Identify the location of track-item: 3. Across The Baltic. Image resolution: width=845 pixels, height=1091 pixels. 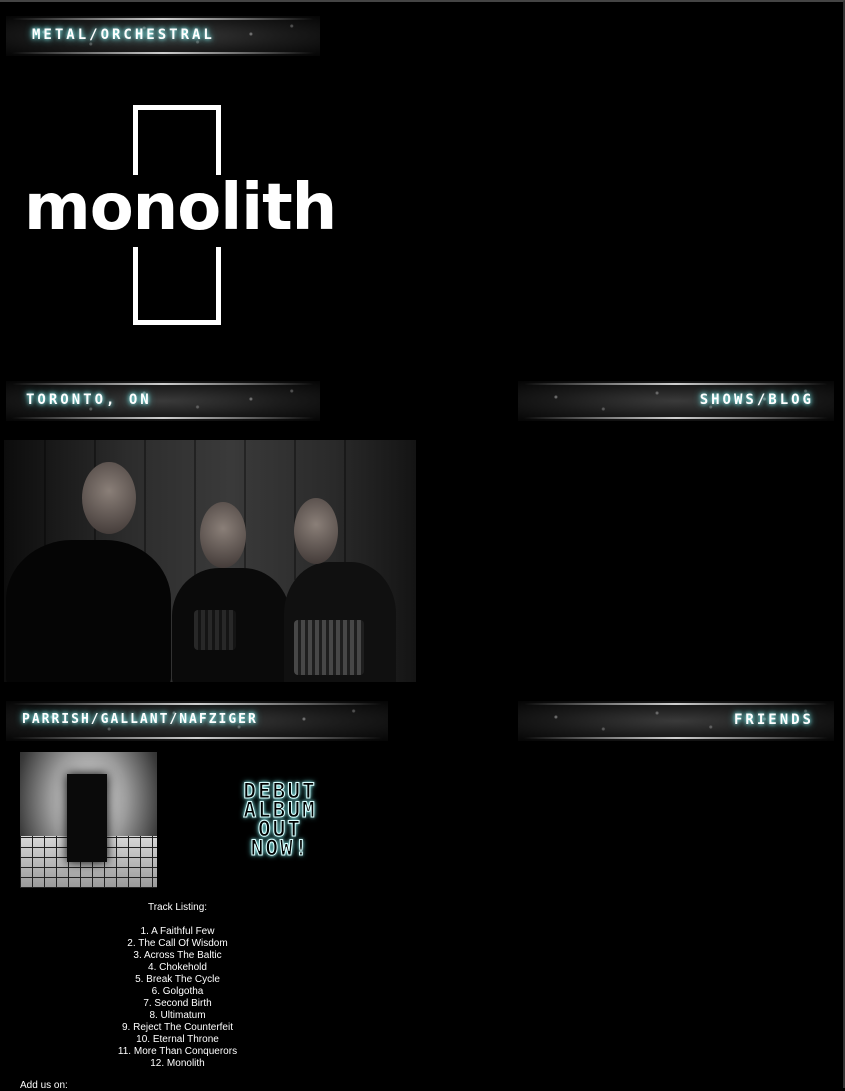
(177, 955).